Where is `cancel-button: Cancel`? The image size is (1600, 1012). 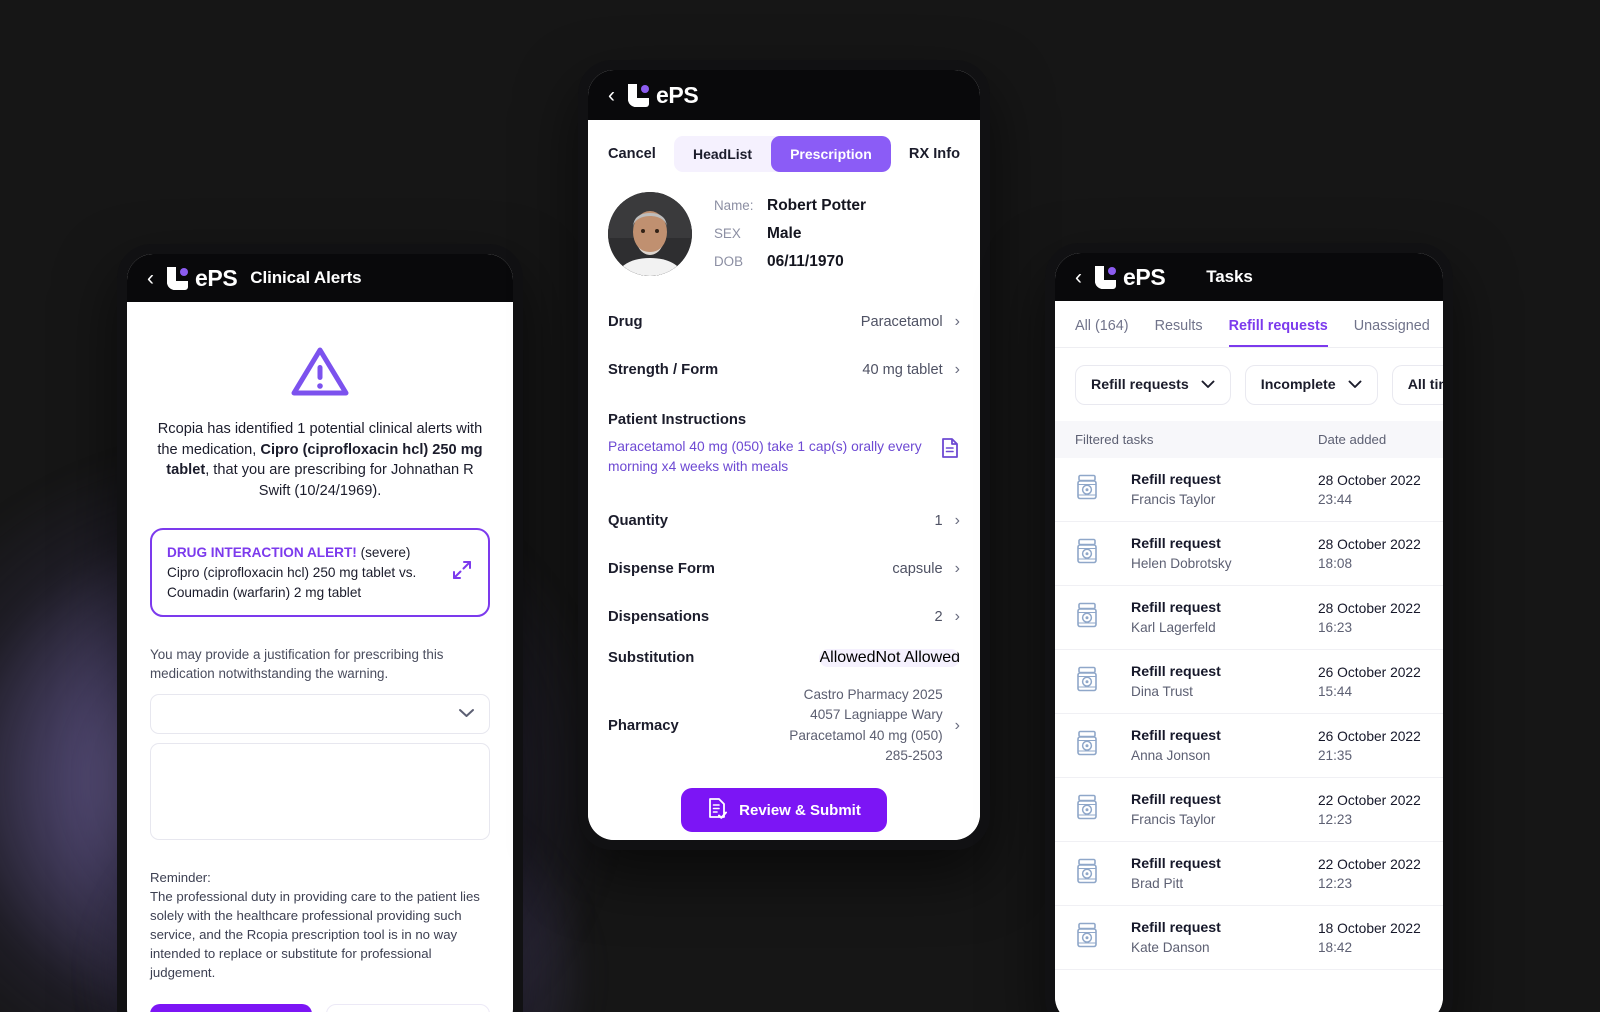 cancel-button: Cancel is located at coordinates (408, 1008).